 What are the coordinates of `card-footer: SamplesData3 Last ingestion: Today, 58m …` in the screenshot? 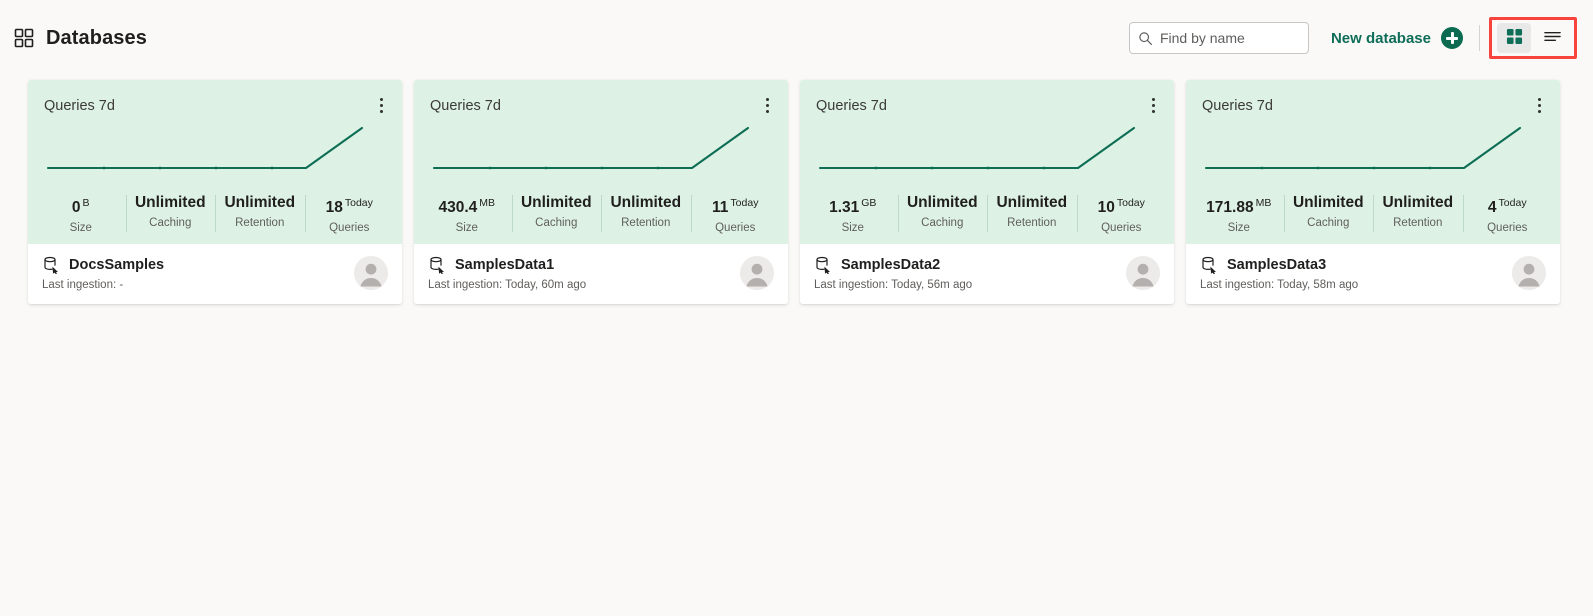 It's located at (1373, 274).